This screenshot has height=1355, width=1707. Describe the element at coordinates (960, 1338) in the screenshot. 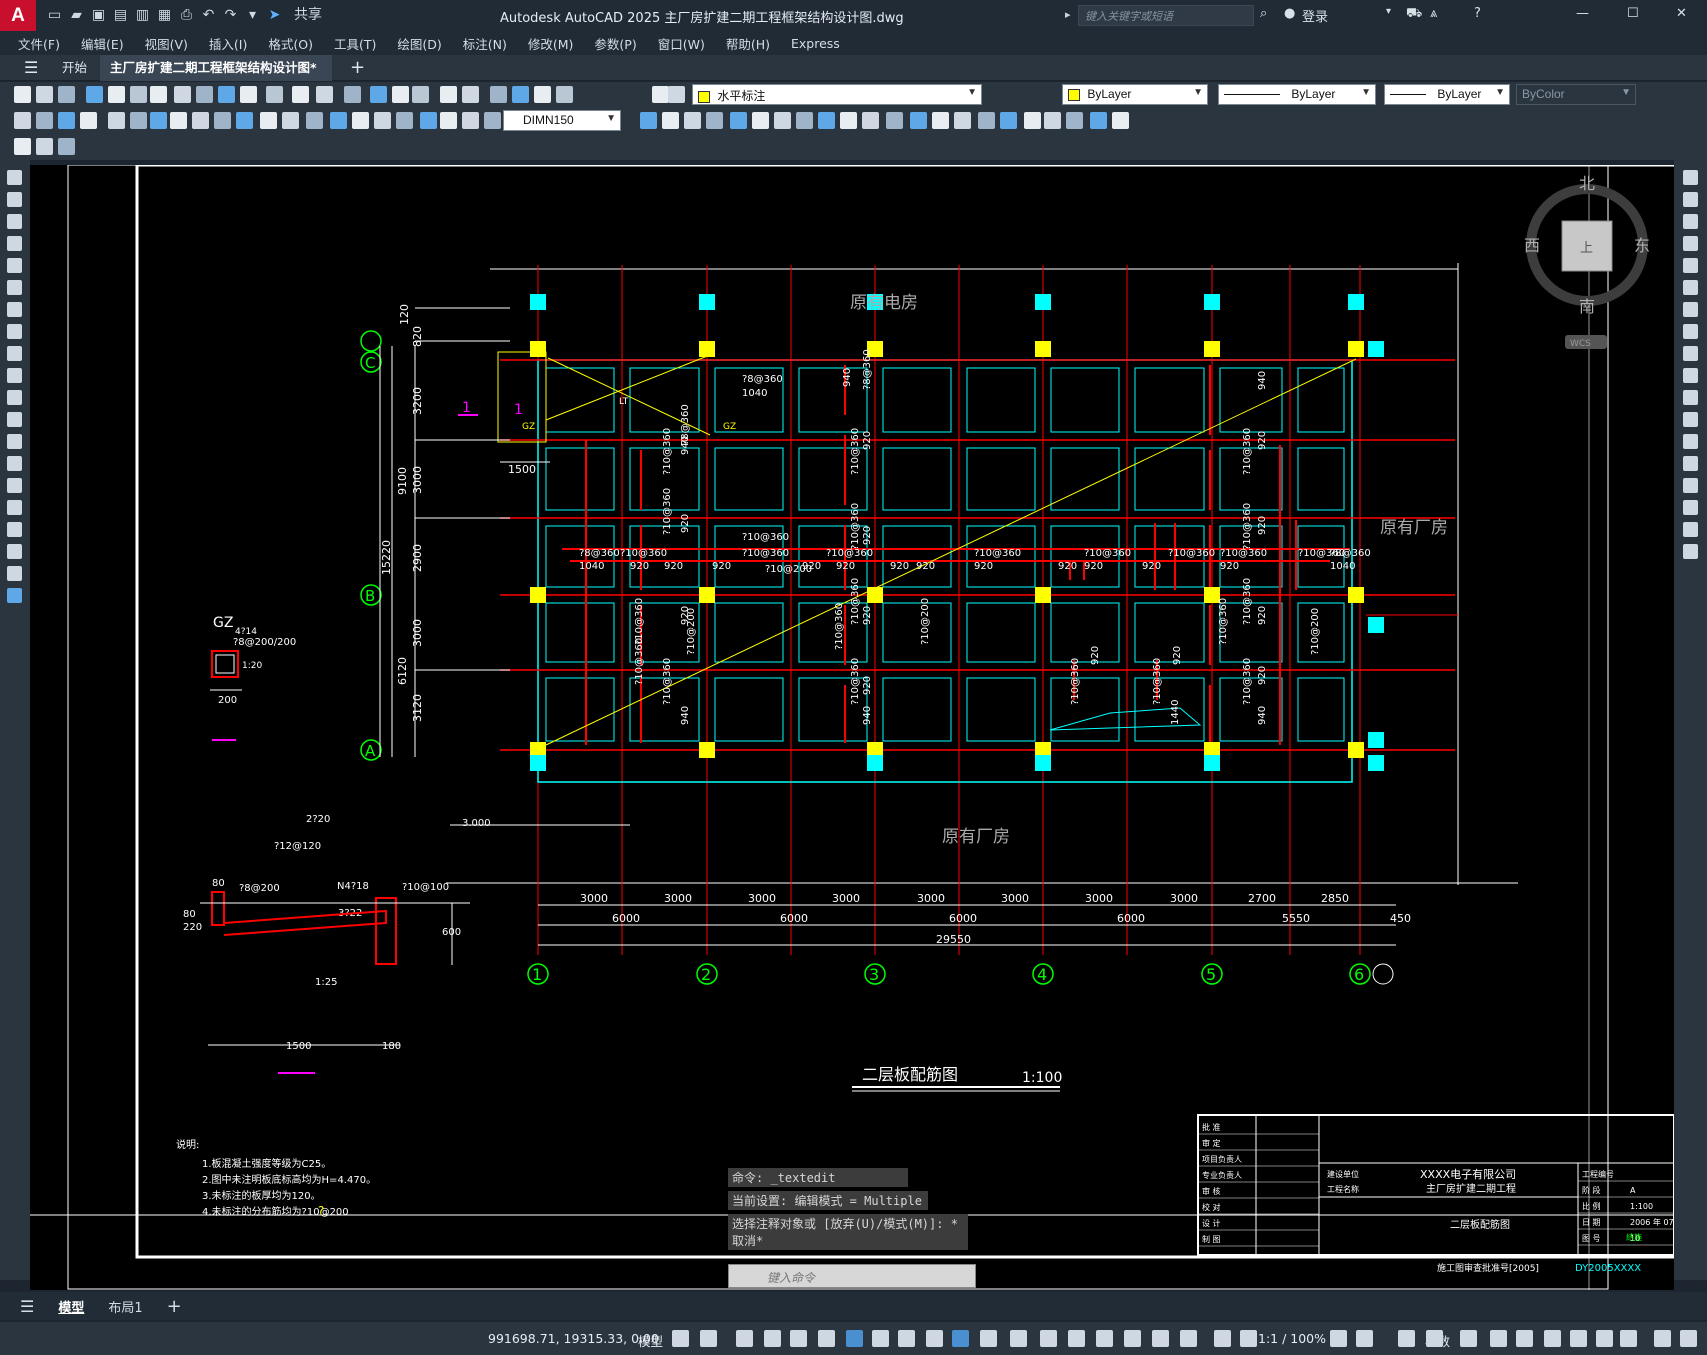

I see `transparency-icon` at that location.